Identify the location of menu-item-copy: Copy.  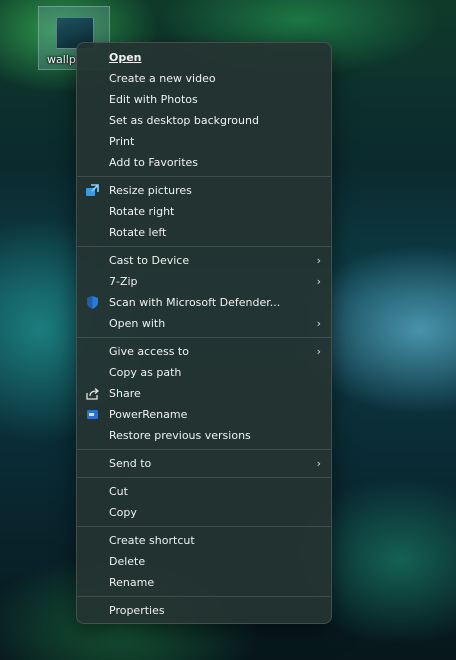
(204, 512).